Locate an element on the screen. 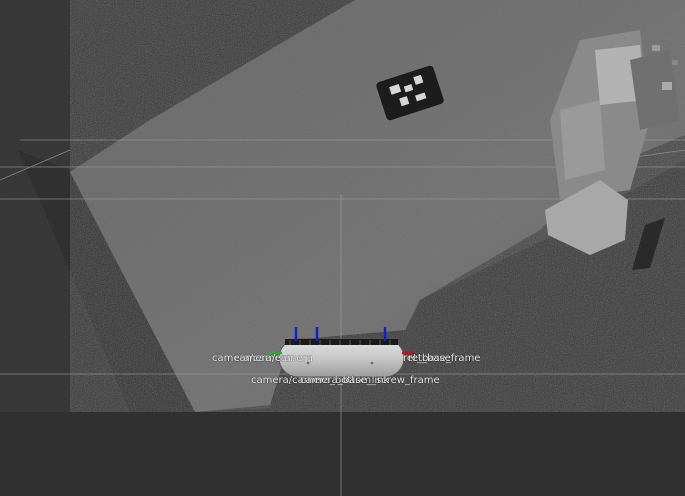 Image resolution: width=685 pixels, height=496 pixels. tf-frame-label: camera_base_link is located at coordinates (345, 380).